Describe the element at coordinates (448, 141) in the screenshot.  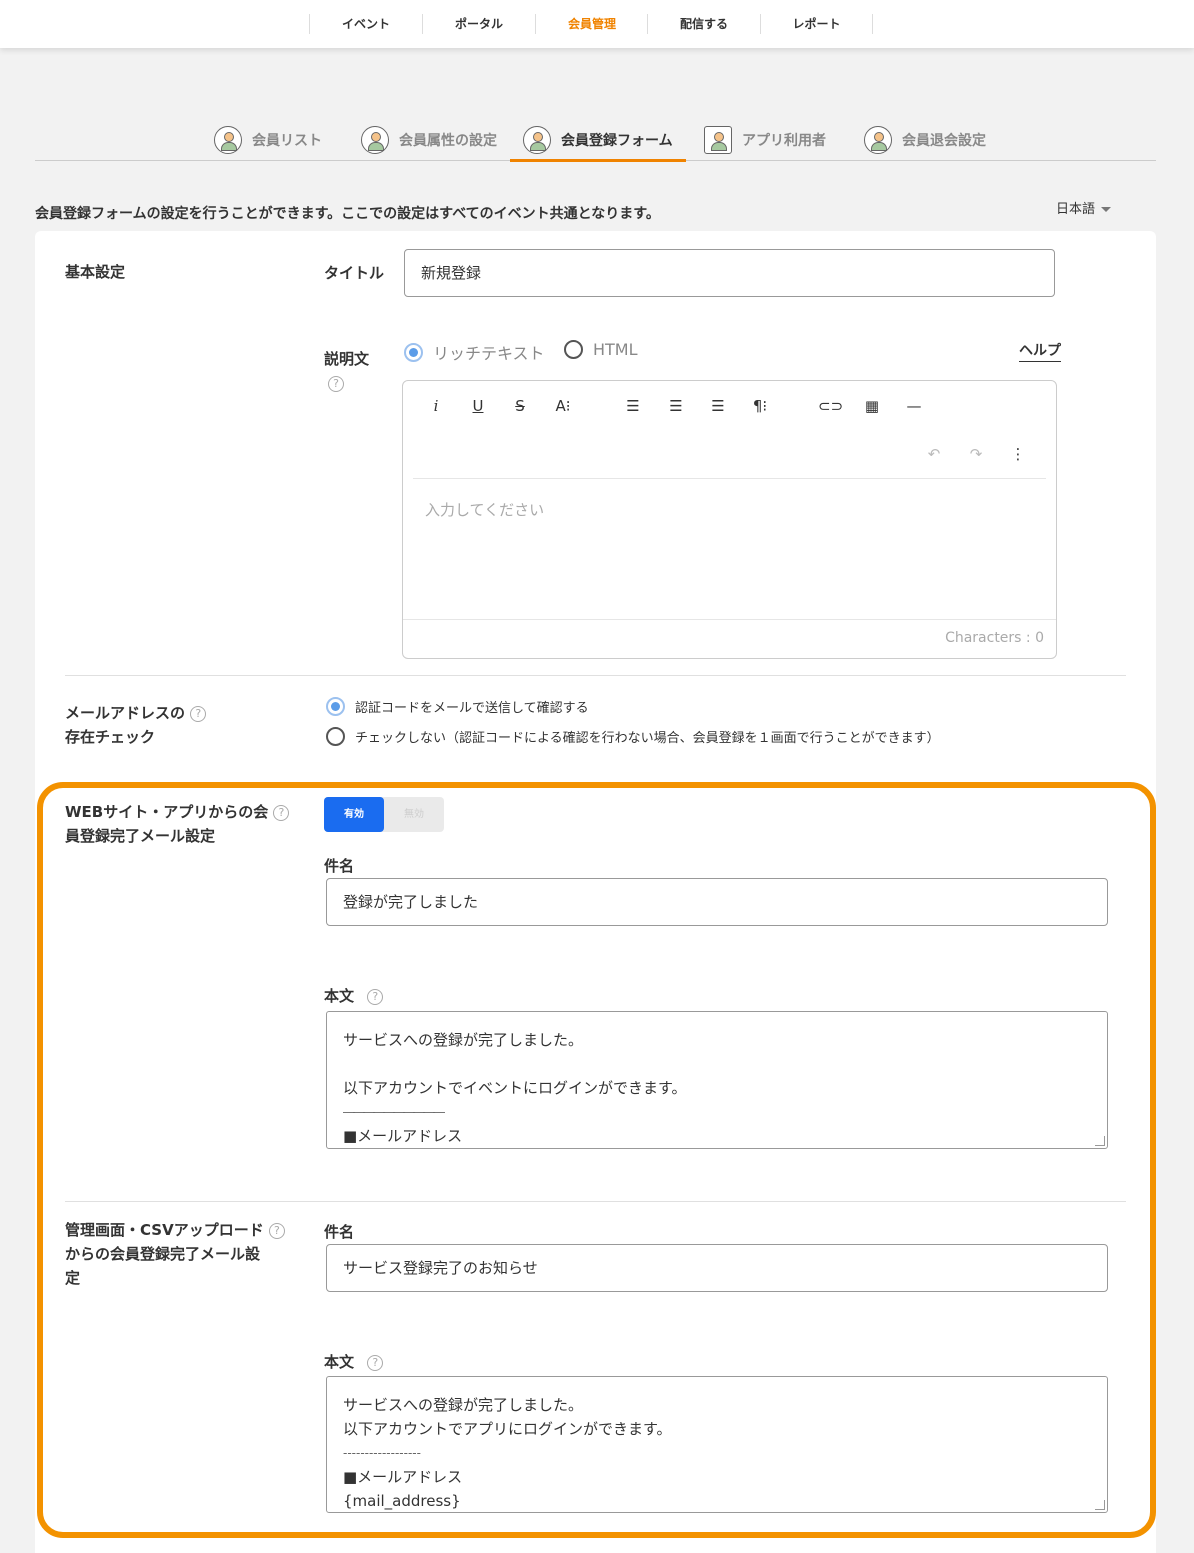
I see `tab-label: 会員属性の設定` at that location.